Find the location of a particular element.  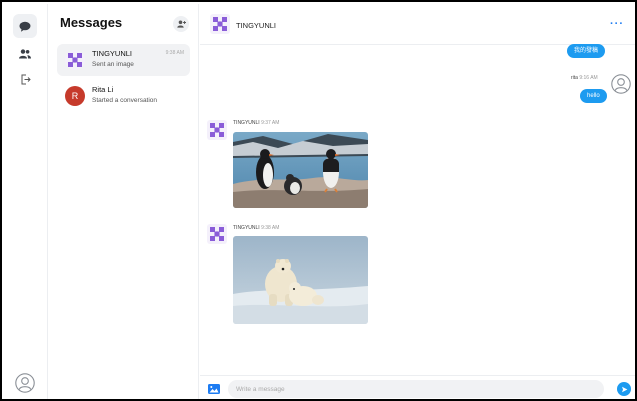

conversation-item-rita-li: R Rita Li Started a conversation is located at coordinates (123, 96).